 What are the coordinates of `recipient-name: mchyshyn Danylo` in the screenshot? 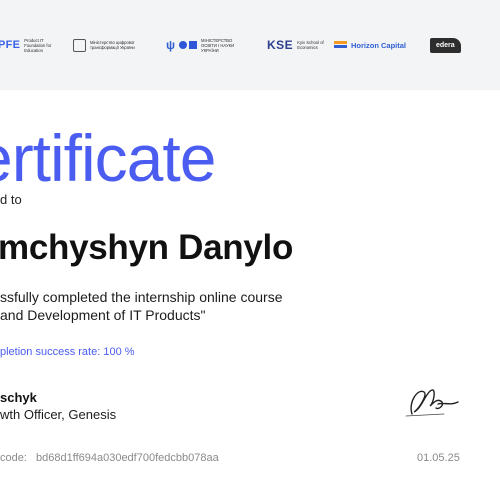 It's located at (147, 247).